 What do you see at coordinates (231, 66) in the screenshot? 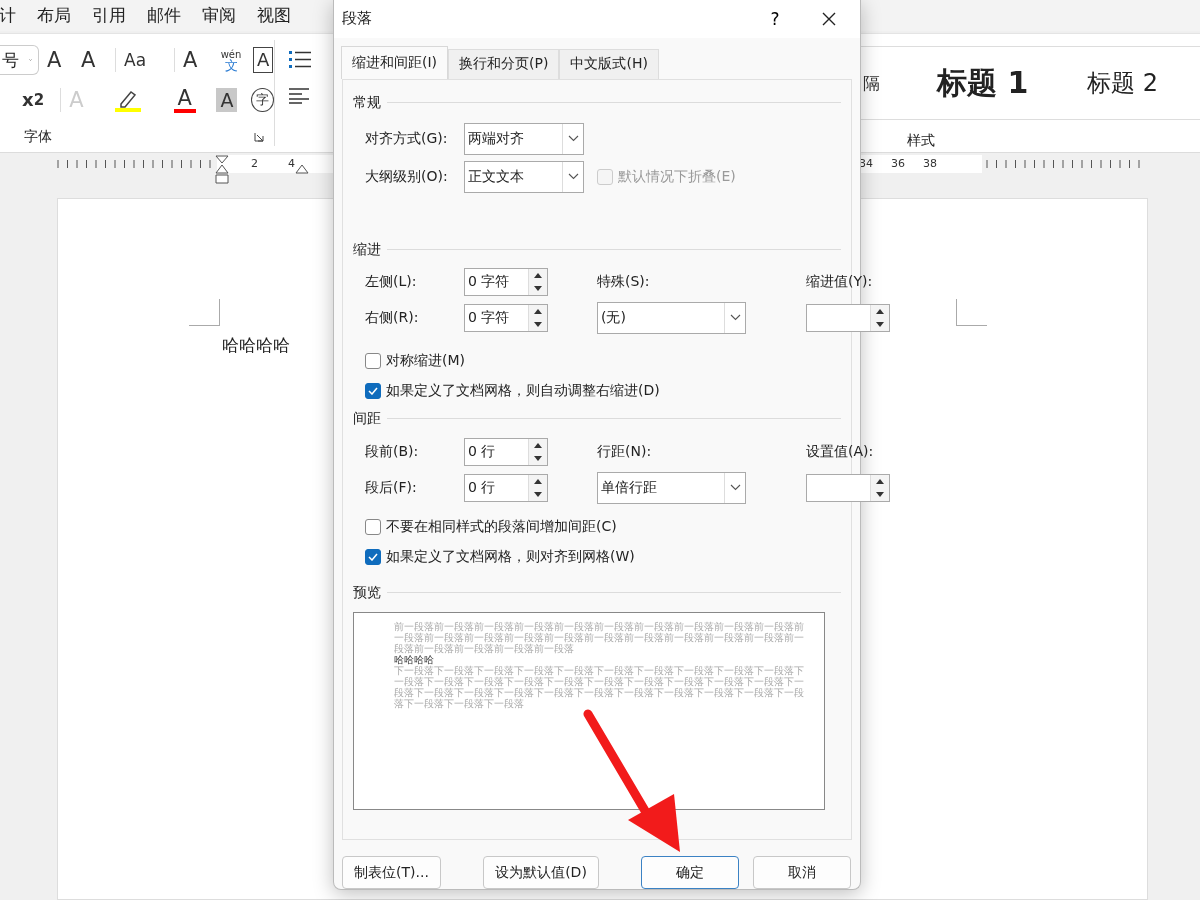
I see `phonetic-char: 文` at bounding box center [231, 66].